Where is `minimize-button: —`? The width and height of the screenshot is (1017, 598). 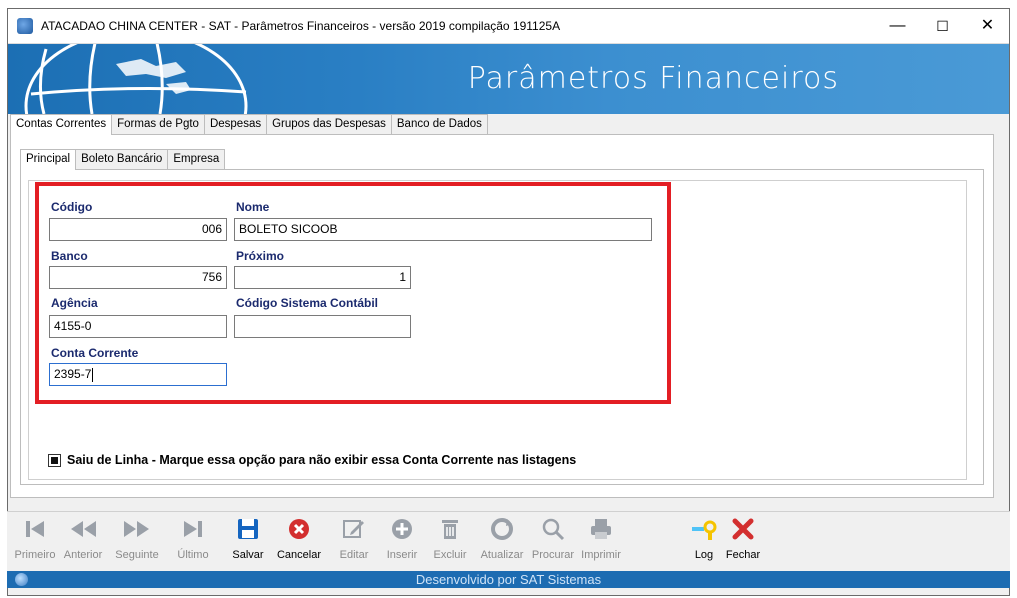
minimize-button: — is located at coordinates (897, 26).